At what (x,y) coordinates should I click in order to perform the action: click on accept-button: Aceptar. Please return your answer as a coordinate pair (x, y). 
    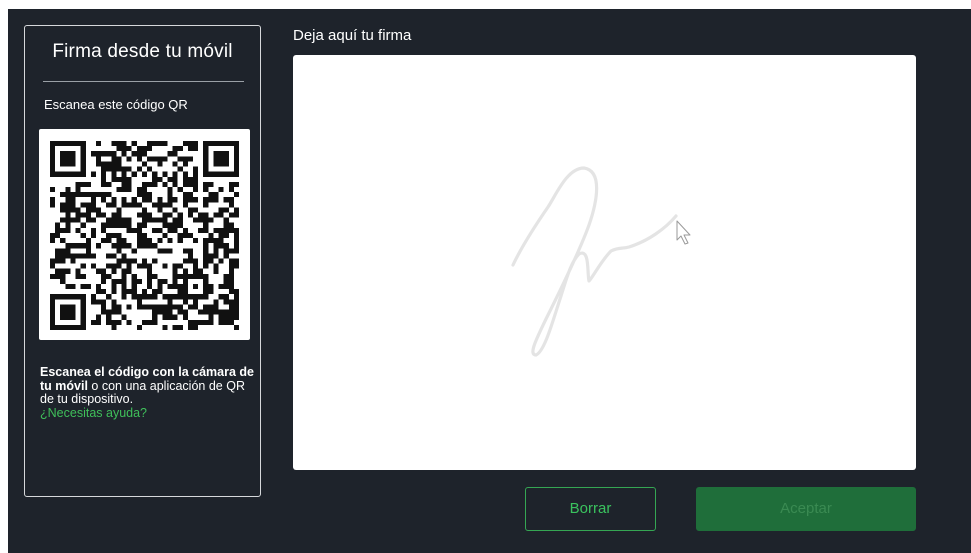
    Looking at the image, I should click on (806, 509).